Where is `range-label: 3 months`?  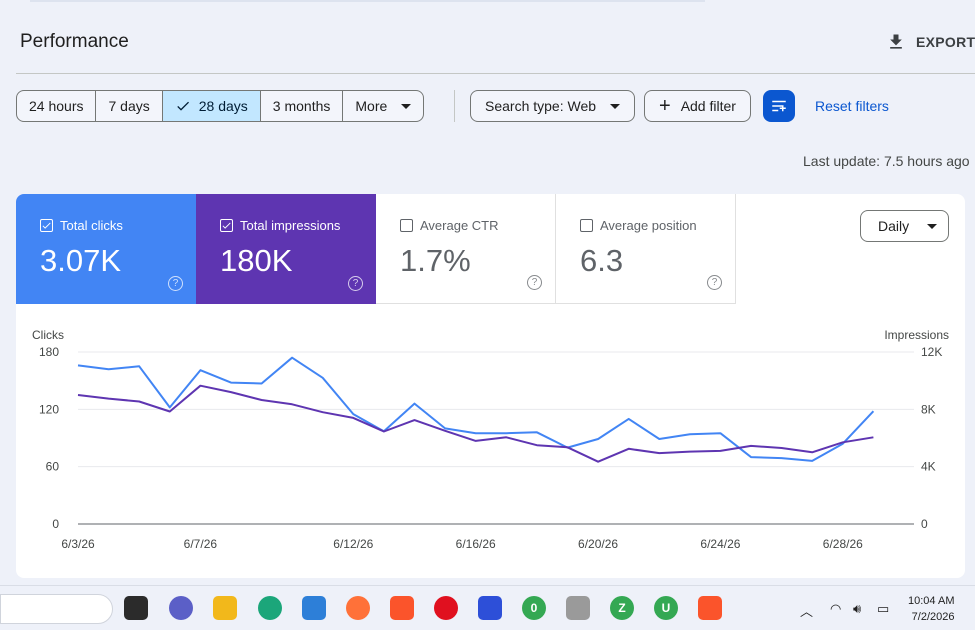 range-label: 3 months is located at coordinates (301, 106).